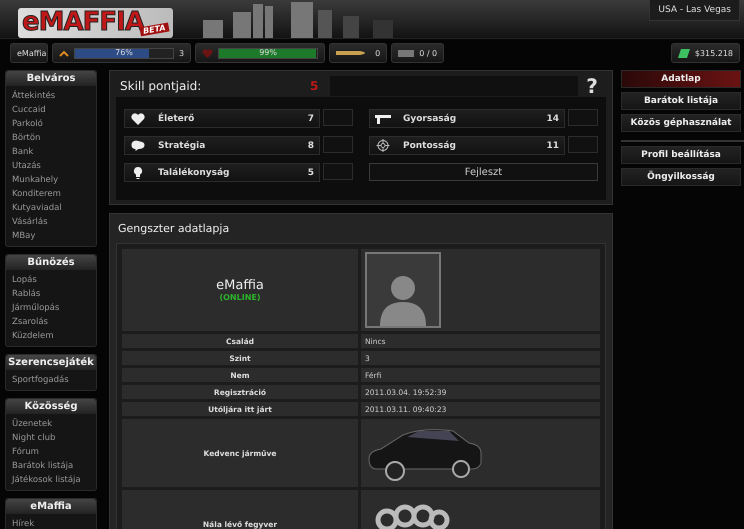  Describe the element at coordinates (51, 78) in the screenshot. I see `sidebar-section-title: Belváros` at that location.